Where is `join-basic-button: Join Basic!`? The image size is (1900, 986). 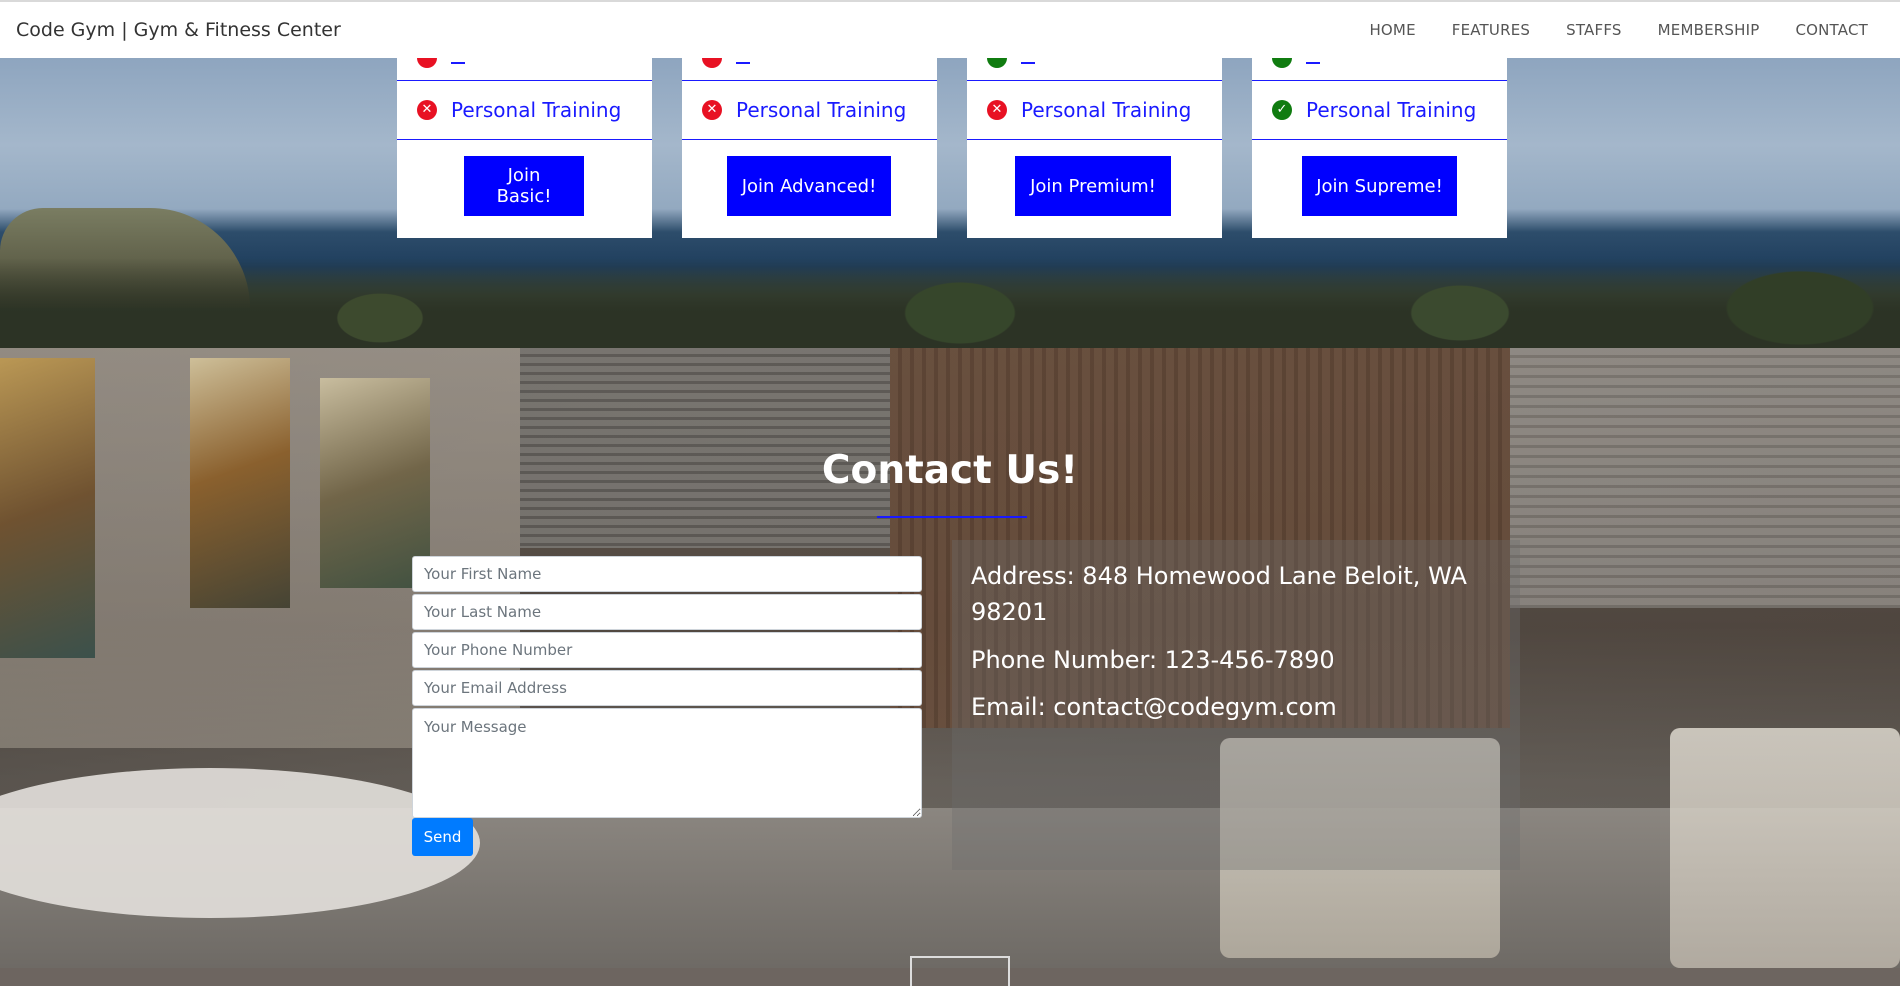
join-basic-button: Join Basic! is located at coordinates (524, 186).